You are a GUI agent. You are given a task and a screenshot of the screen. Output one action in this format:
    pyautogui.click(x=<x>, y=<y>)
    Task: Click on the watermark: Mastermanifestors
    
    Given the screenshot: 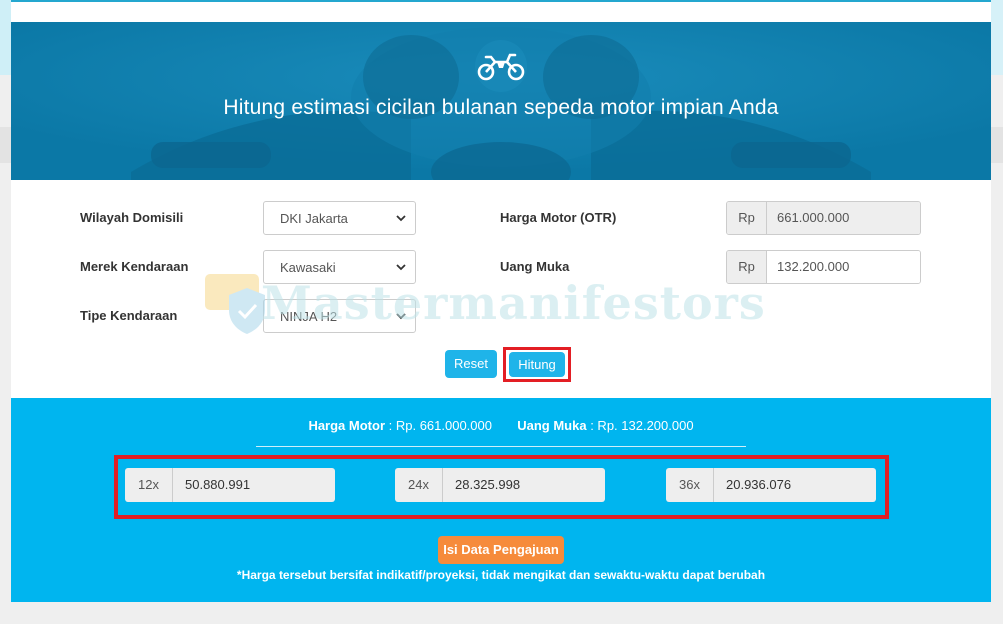 What is the action you would take?
    pyautogui.click(x=511, y=307)
    